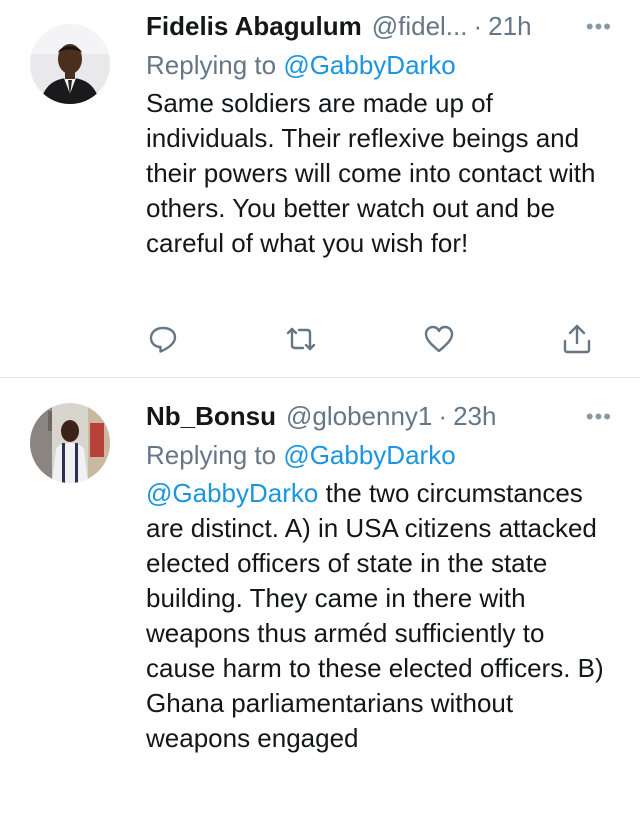  I want to click on display-name: Fidelis Abagulum, so click(254, 26).